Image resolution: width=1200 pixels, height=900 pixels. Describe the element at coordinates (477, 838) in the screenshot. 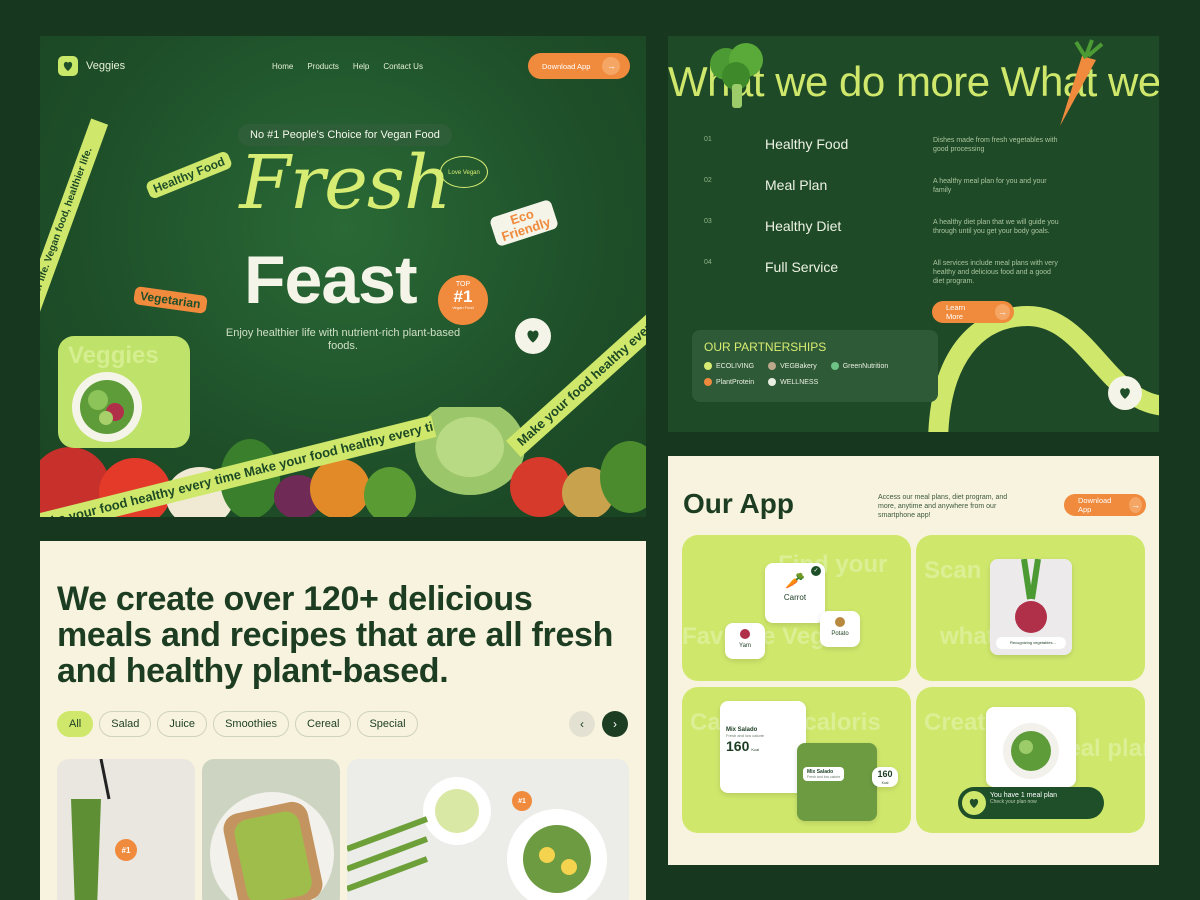

I see `asparagus-salad-image` at that location.